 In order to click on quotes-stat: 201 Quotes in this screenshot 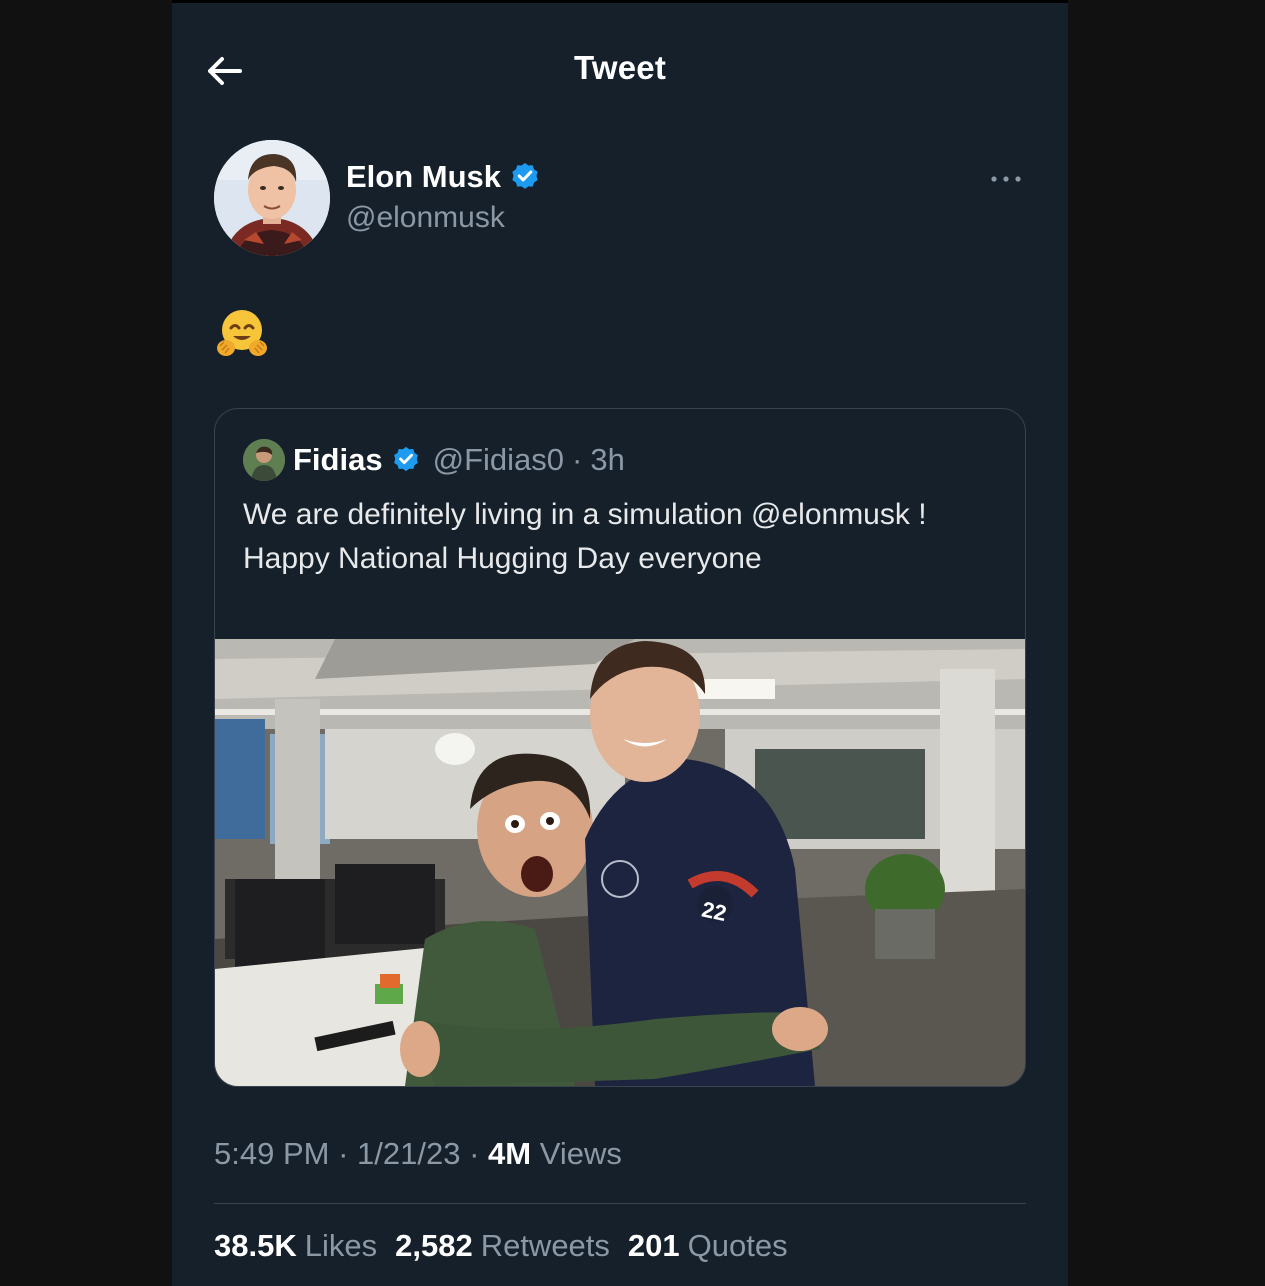, I will do `click(708, 1246)`.